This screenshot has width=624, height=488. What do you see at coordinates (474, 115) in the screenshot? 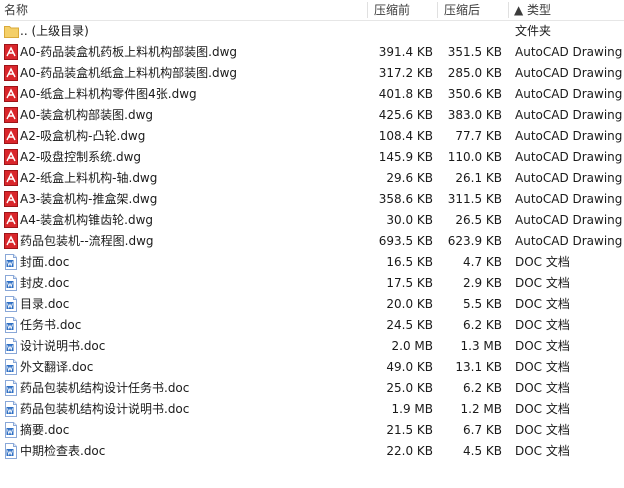
I see `size-after: 383.0 KB` at bounding box center [474, 115].